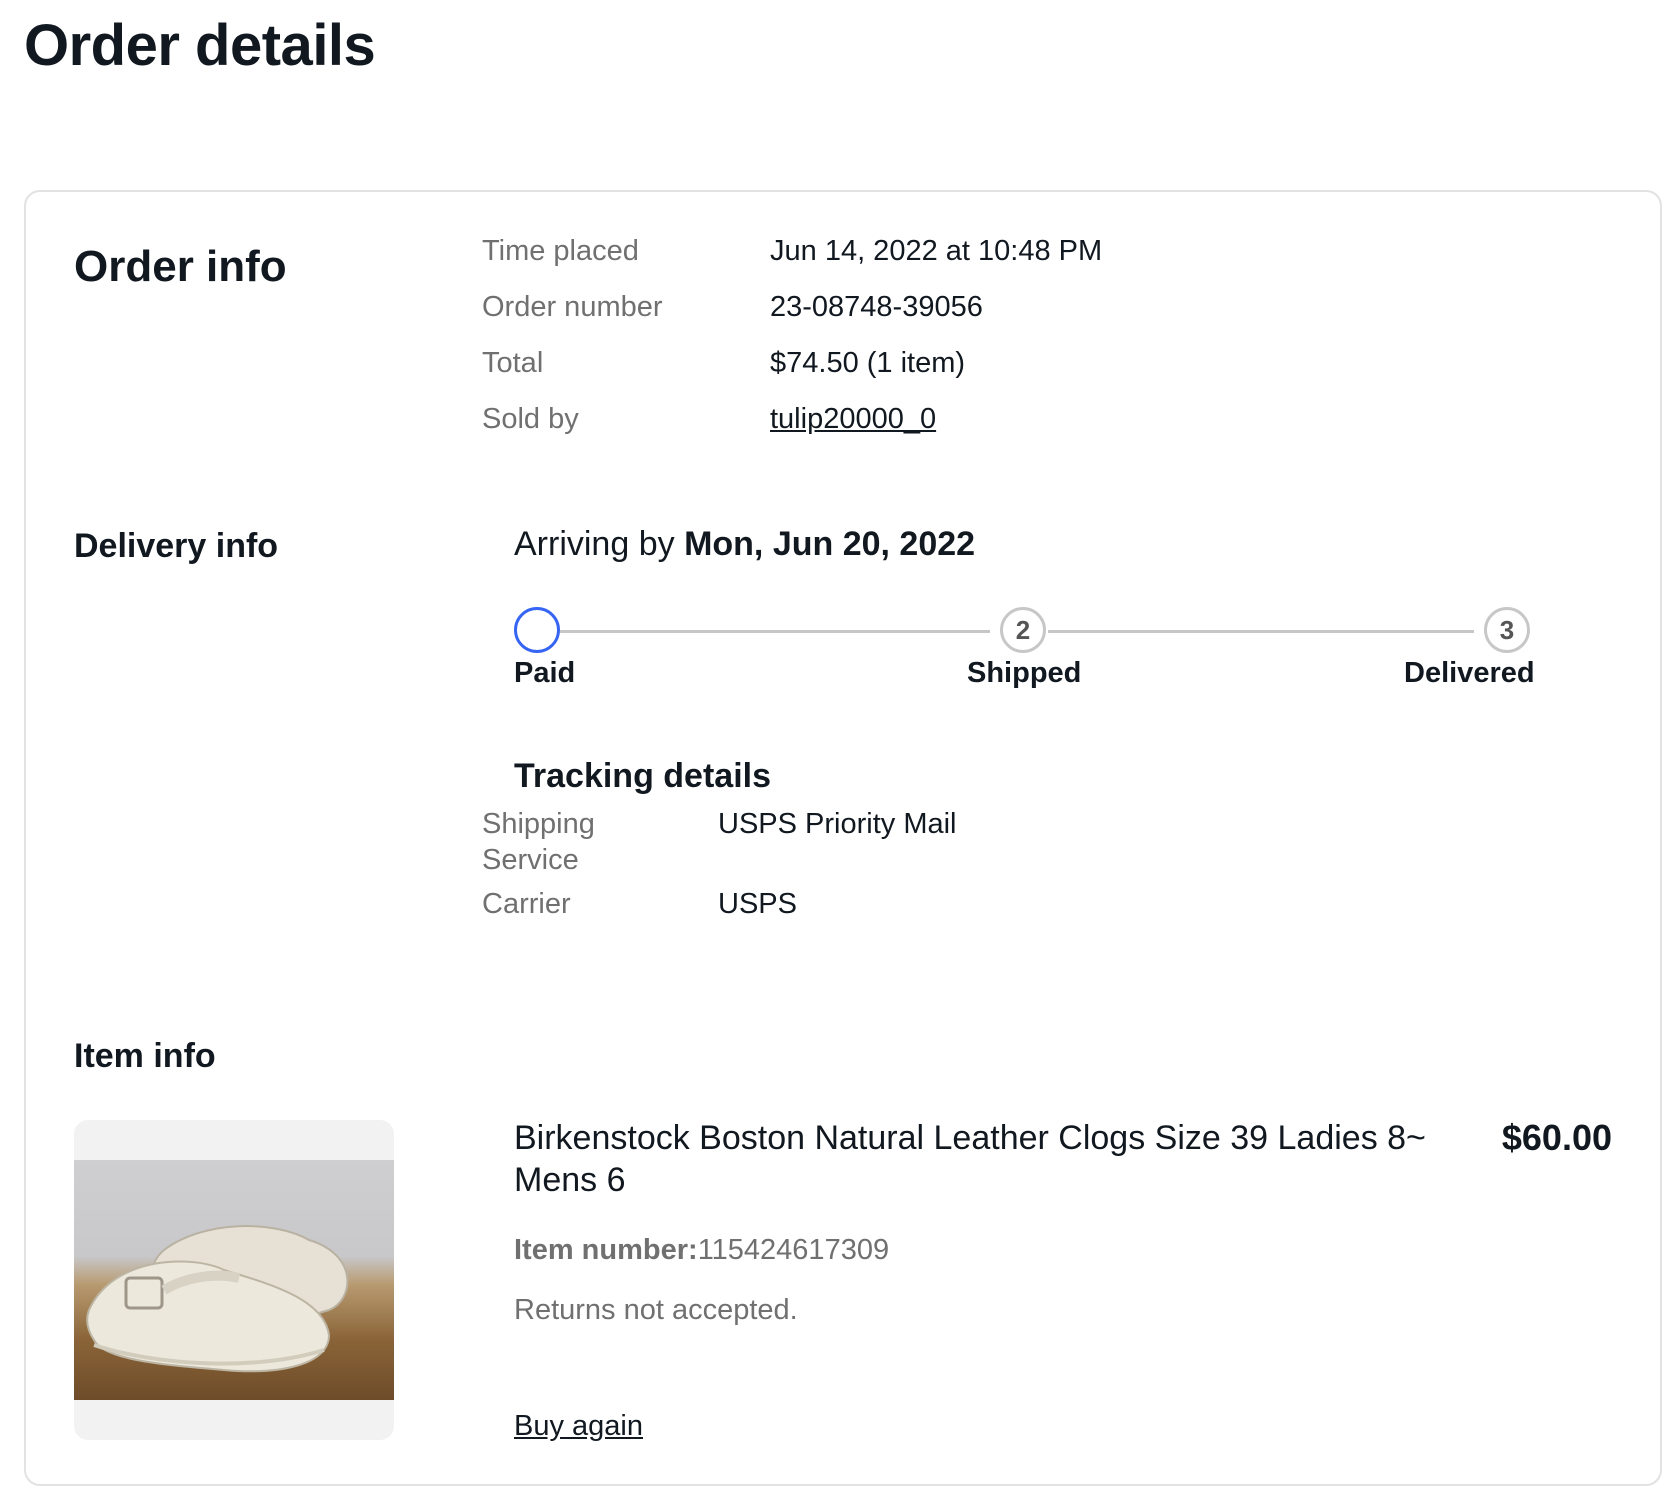 This screenshot has width=1674, height=1502. Describe the element at coordinates (830, 544) in the screenshot. I see `arriving-date: Mon, Jun 20, 2022` at that location.